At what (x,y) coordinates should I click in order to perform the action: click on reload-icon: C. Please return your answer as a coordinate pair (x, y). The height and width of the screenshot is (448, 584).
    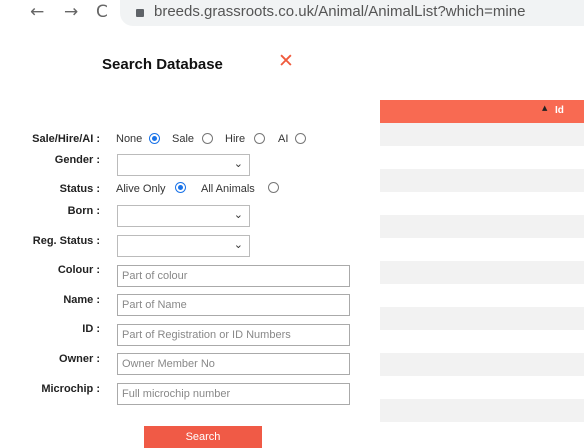
    Looking at the image, I should click on (102, 12).